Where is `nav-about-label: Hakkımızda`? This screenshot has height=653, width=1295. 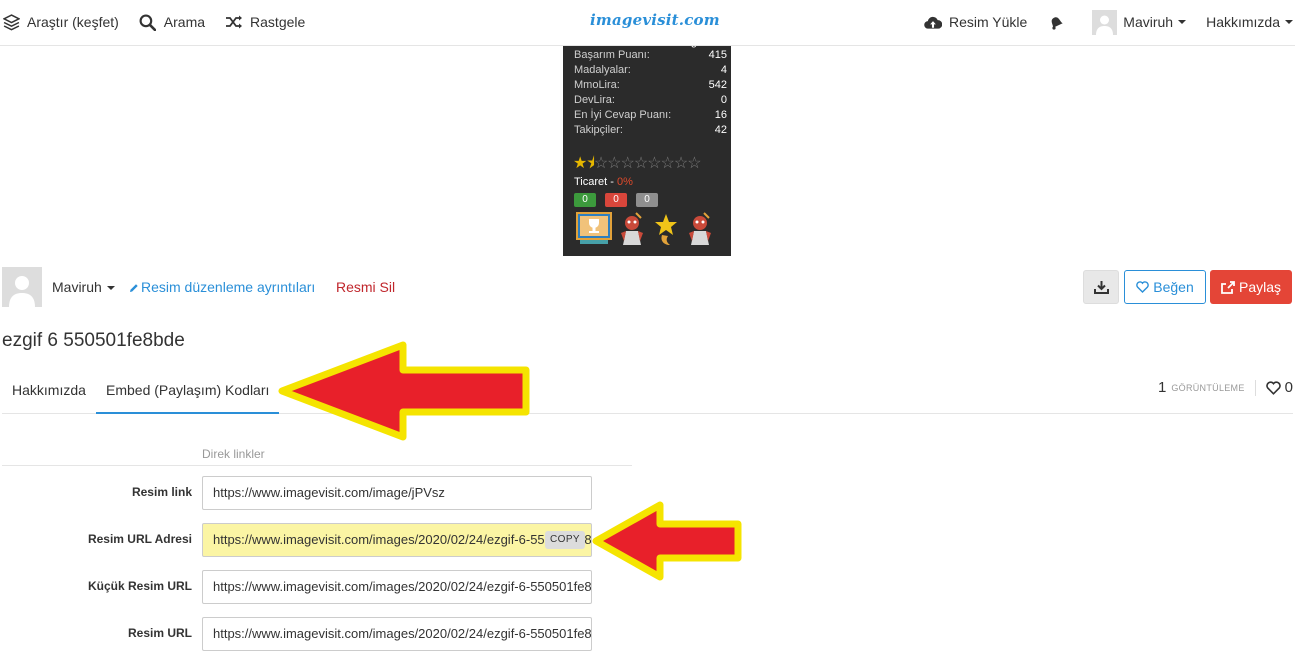 nav-about-label: Hakkımızda is located at coordinates (1243, 22).